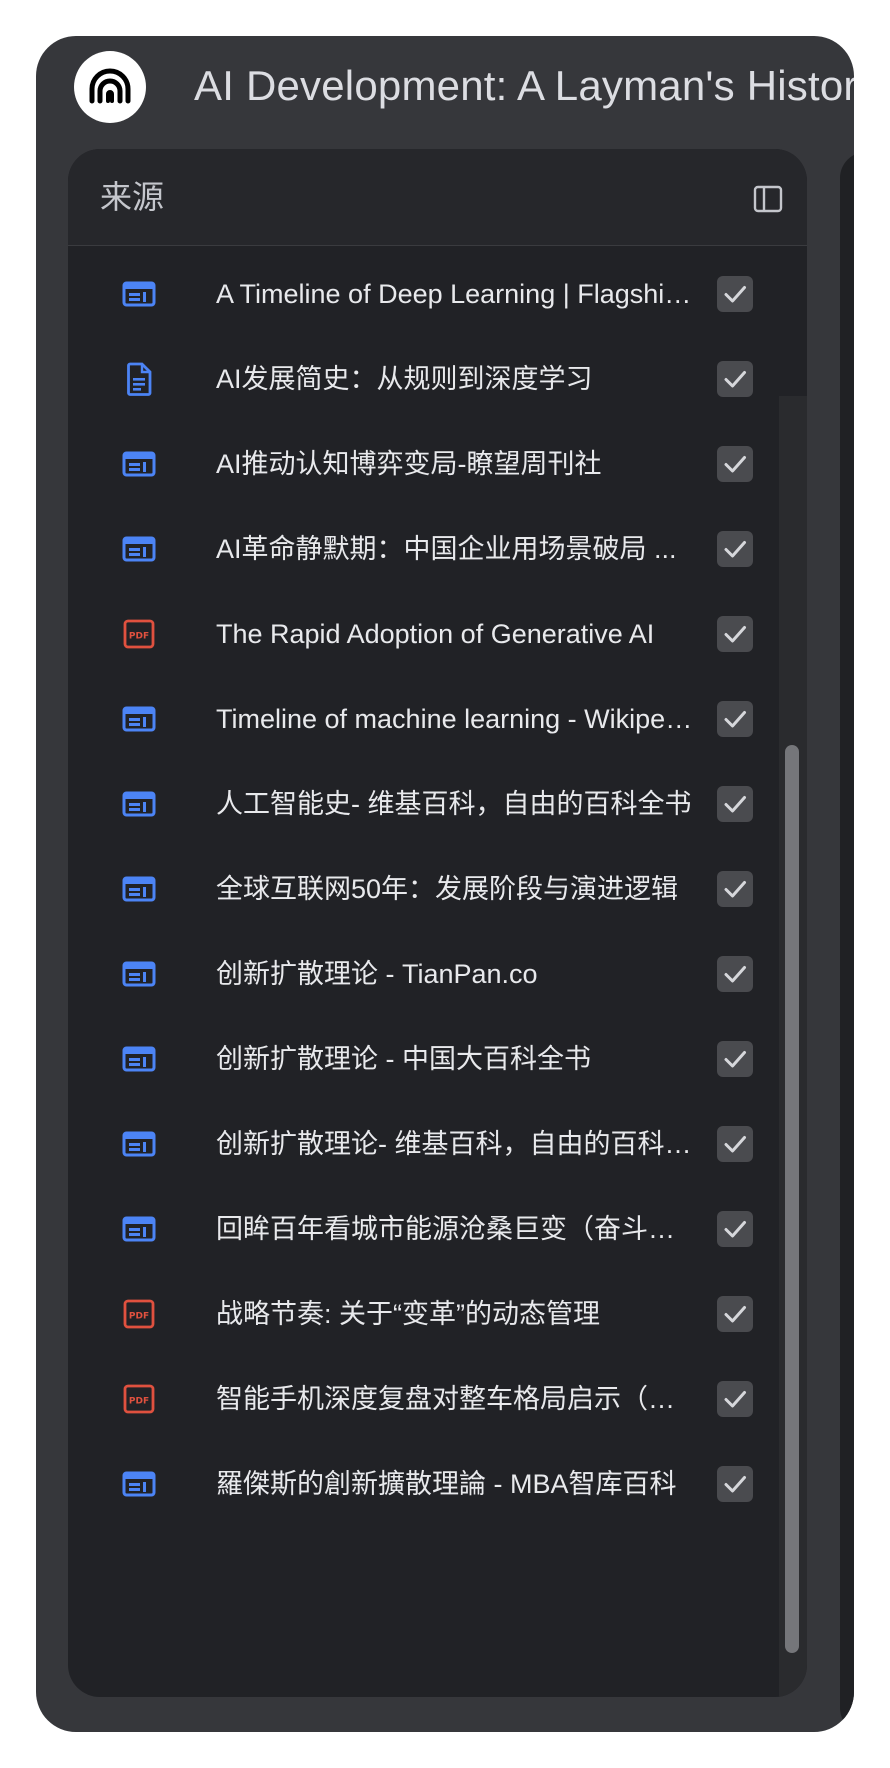  I want to click on sources-panel-header: 来源, so click(437, 197).